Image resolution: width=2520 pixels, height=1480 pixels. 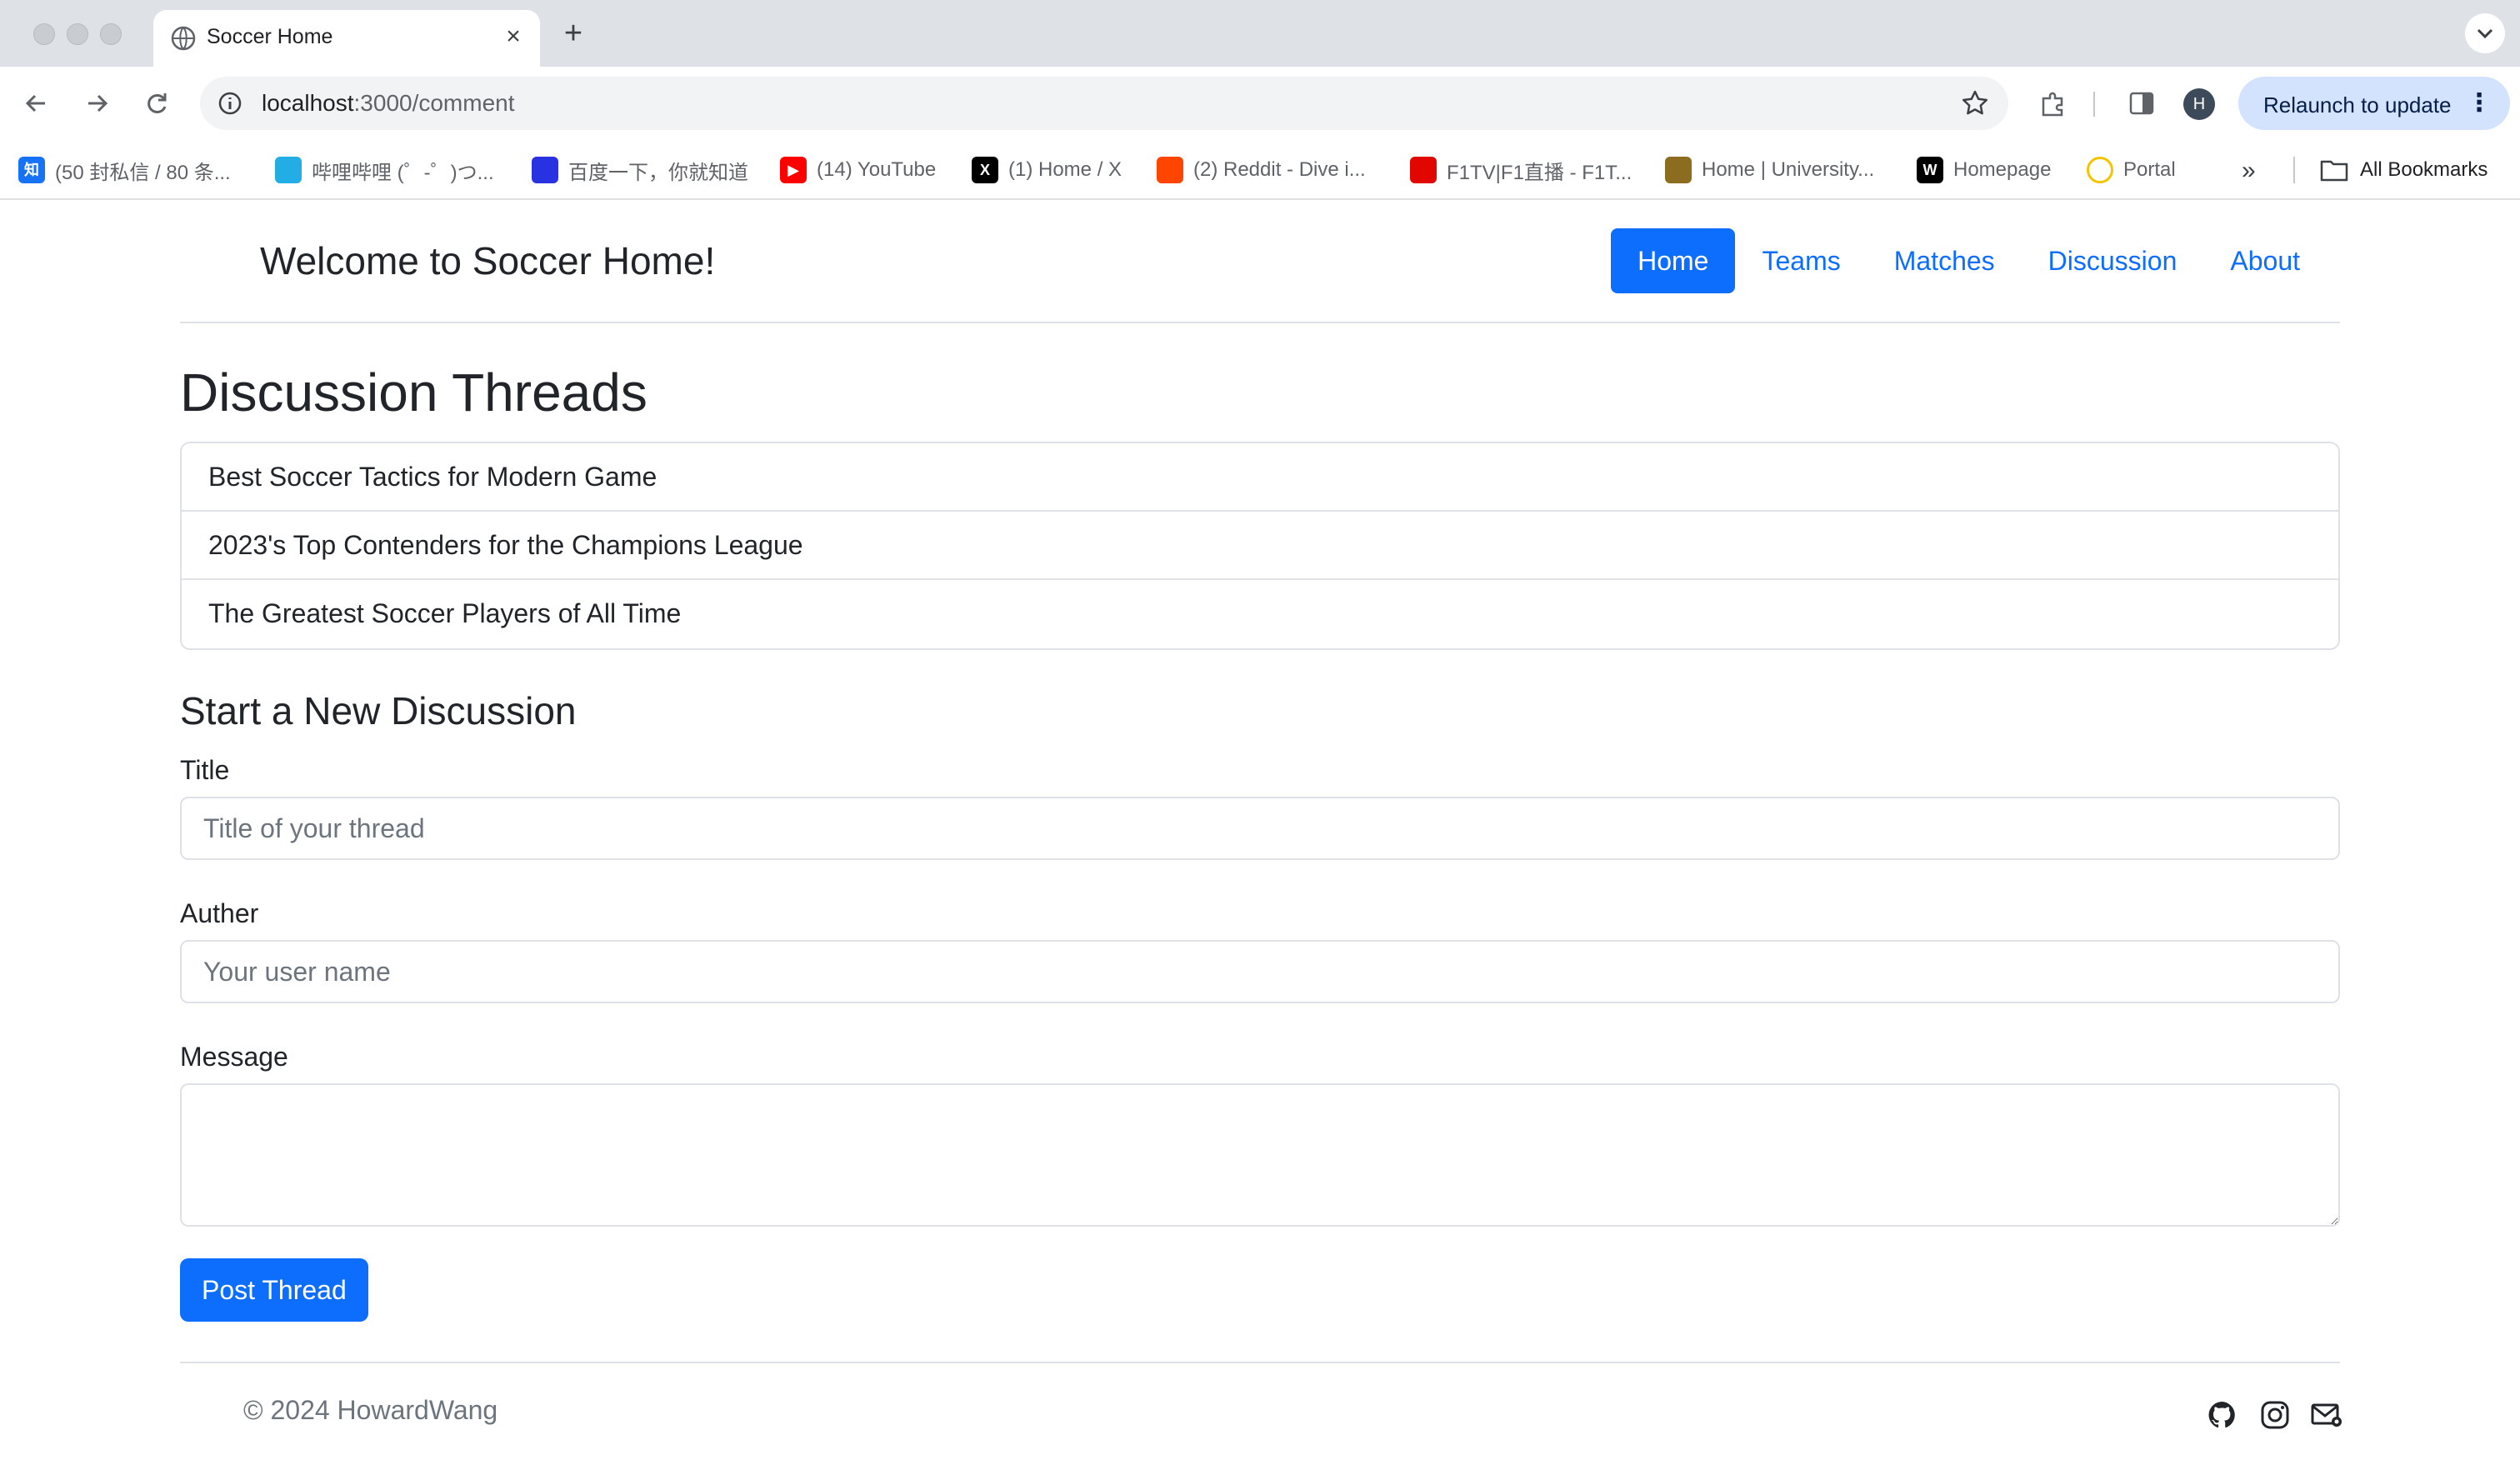 What do you see at coordinates (434, 103) in the screenshot?
I see `url-path: :3000/comment` at bounding box center [434, 103].